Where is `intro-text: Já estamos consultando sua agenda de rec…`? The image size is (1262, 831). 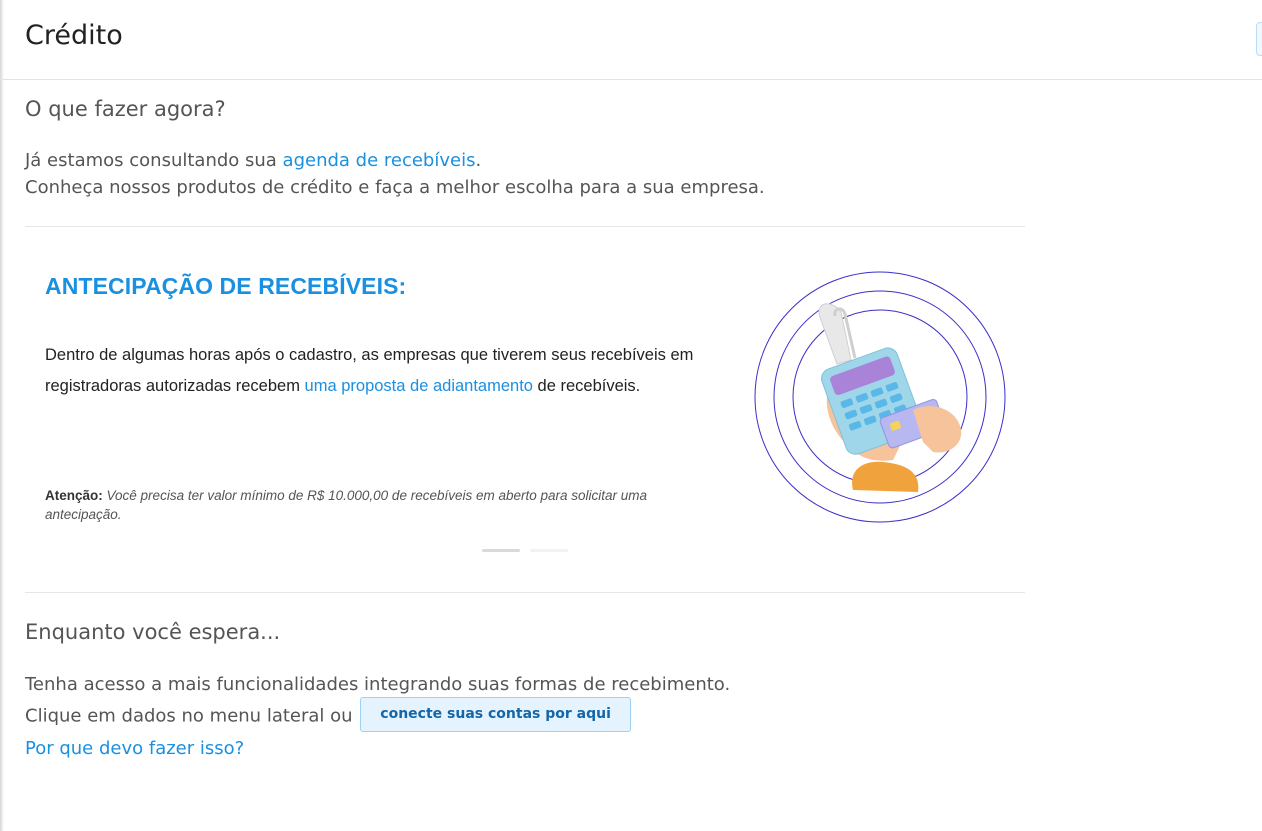
intro-text: Já estamos consultando sua agenda de rec… is located at coordinates (395, 174).